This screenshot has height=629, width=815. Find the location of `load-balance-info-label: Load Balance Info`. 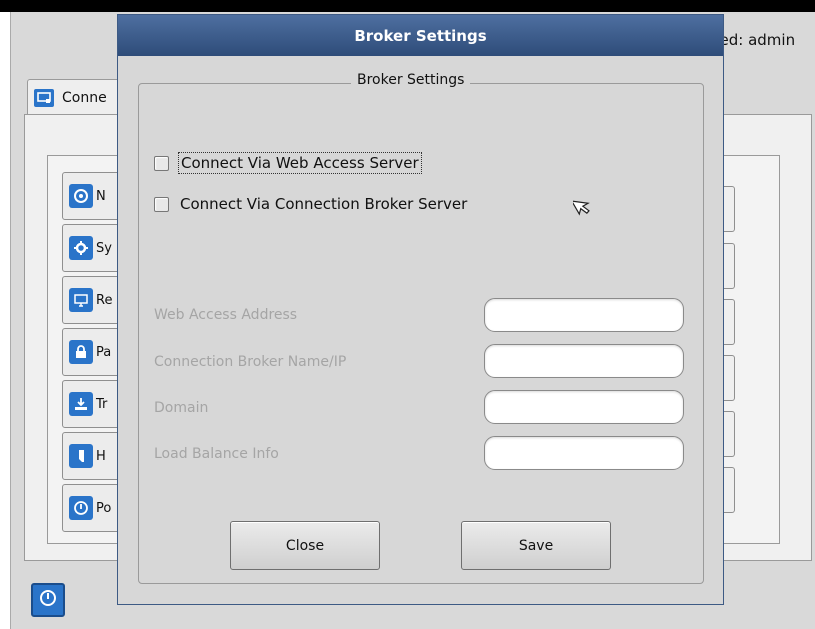

load-balance-info-label: Load Balance Info is located at coordinates (216, 454).